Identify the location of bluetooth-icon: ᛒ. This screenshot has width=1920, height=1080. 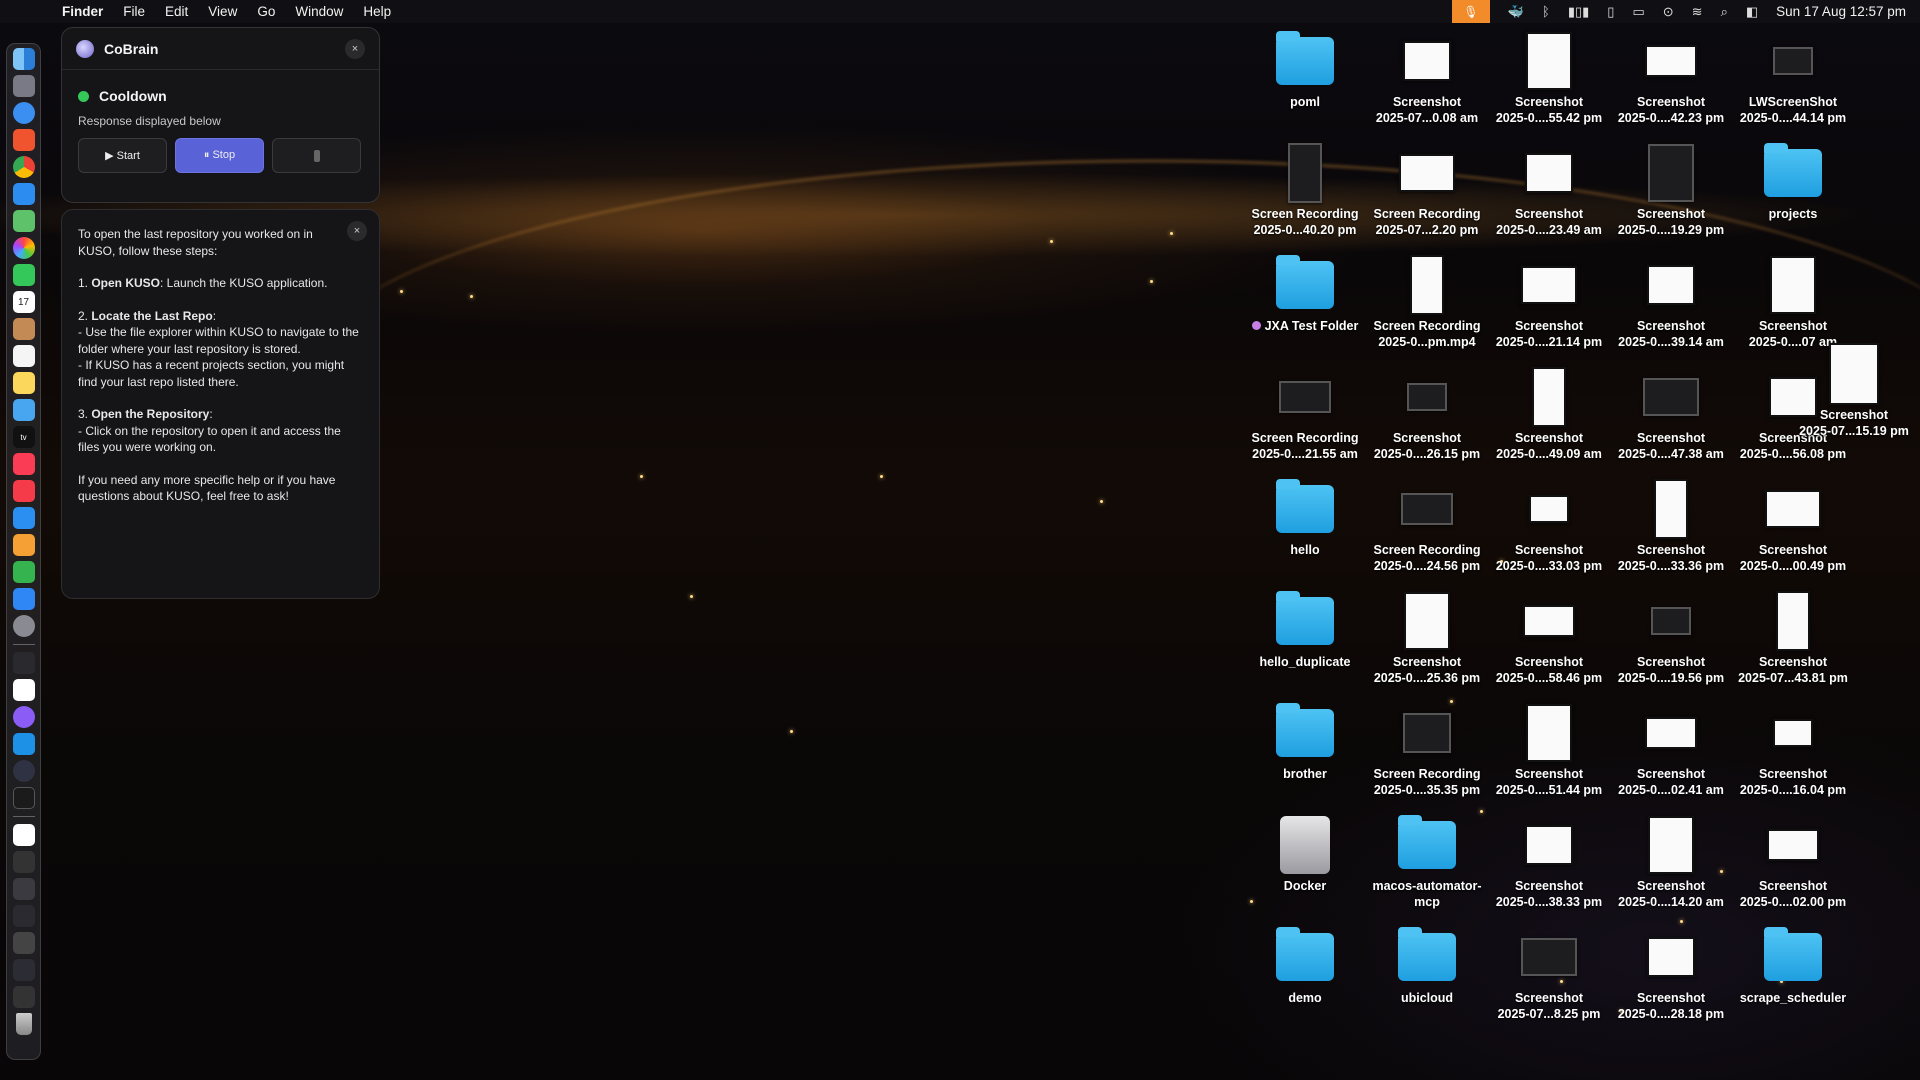
(1546, 11).